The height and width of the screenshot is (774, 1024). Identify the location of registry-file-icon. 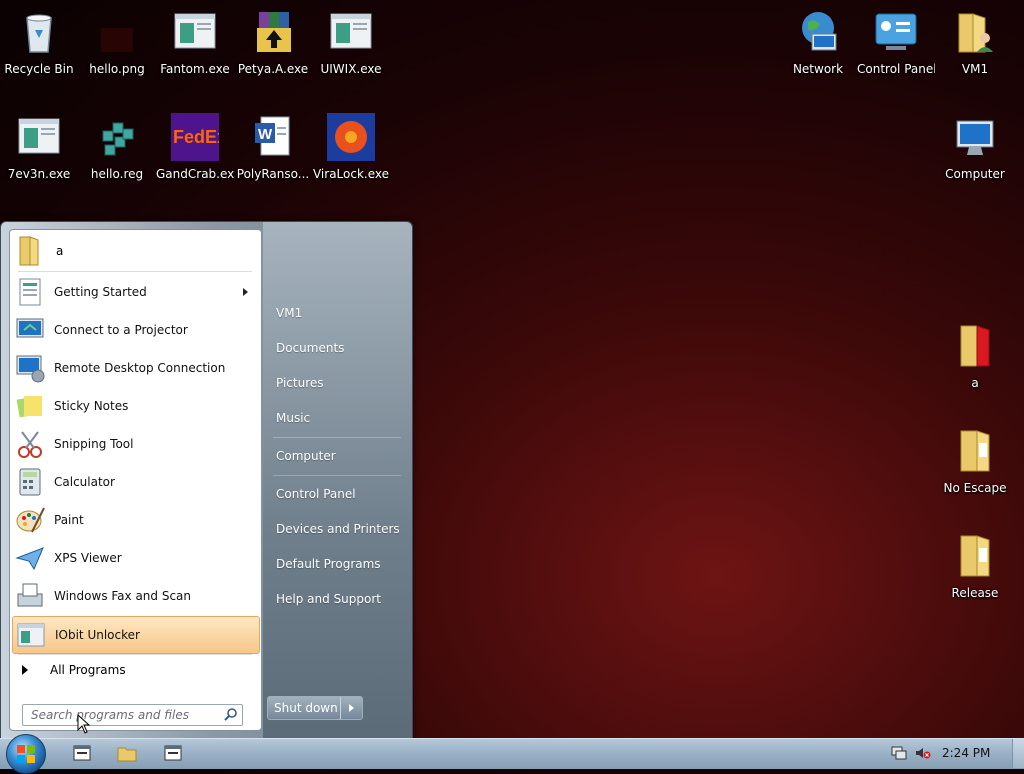
(118, 139).